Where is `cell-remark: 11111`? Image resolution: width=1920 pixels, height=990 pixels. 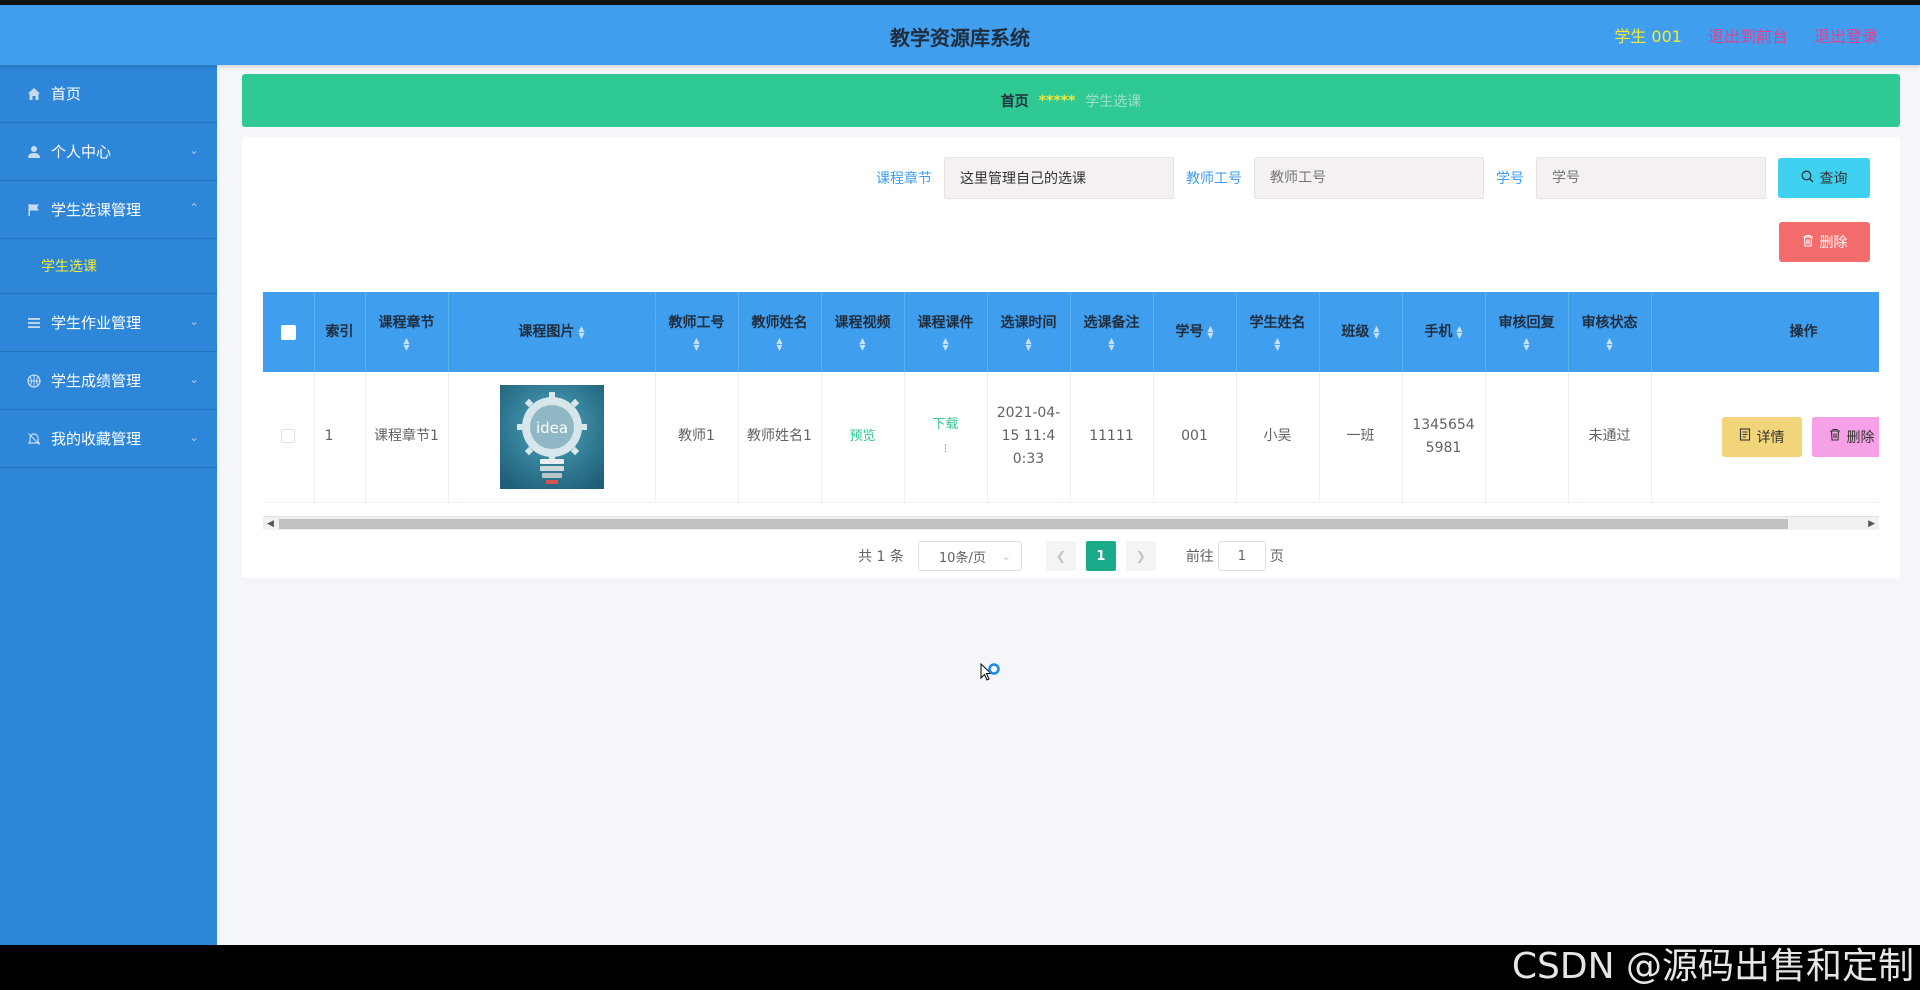 cell-remark: 11111 is located at coordinates (1112, 437).